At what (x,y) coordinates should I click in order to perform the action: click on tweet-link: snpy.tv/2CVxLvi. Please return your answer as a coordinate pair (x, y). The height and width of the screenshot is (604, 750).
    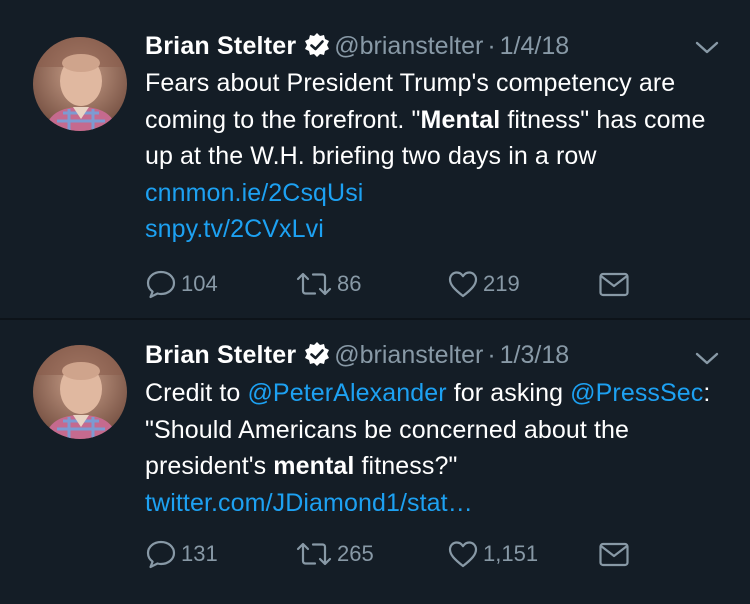
    Looking at the image, I should click on (234, 229).